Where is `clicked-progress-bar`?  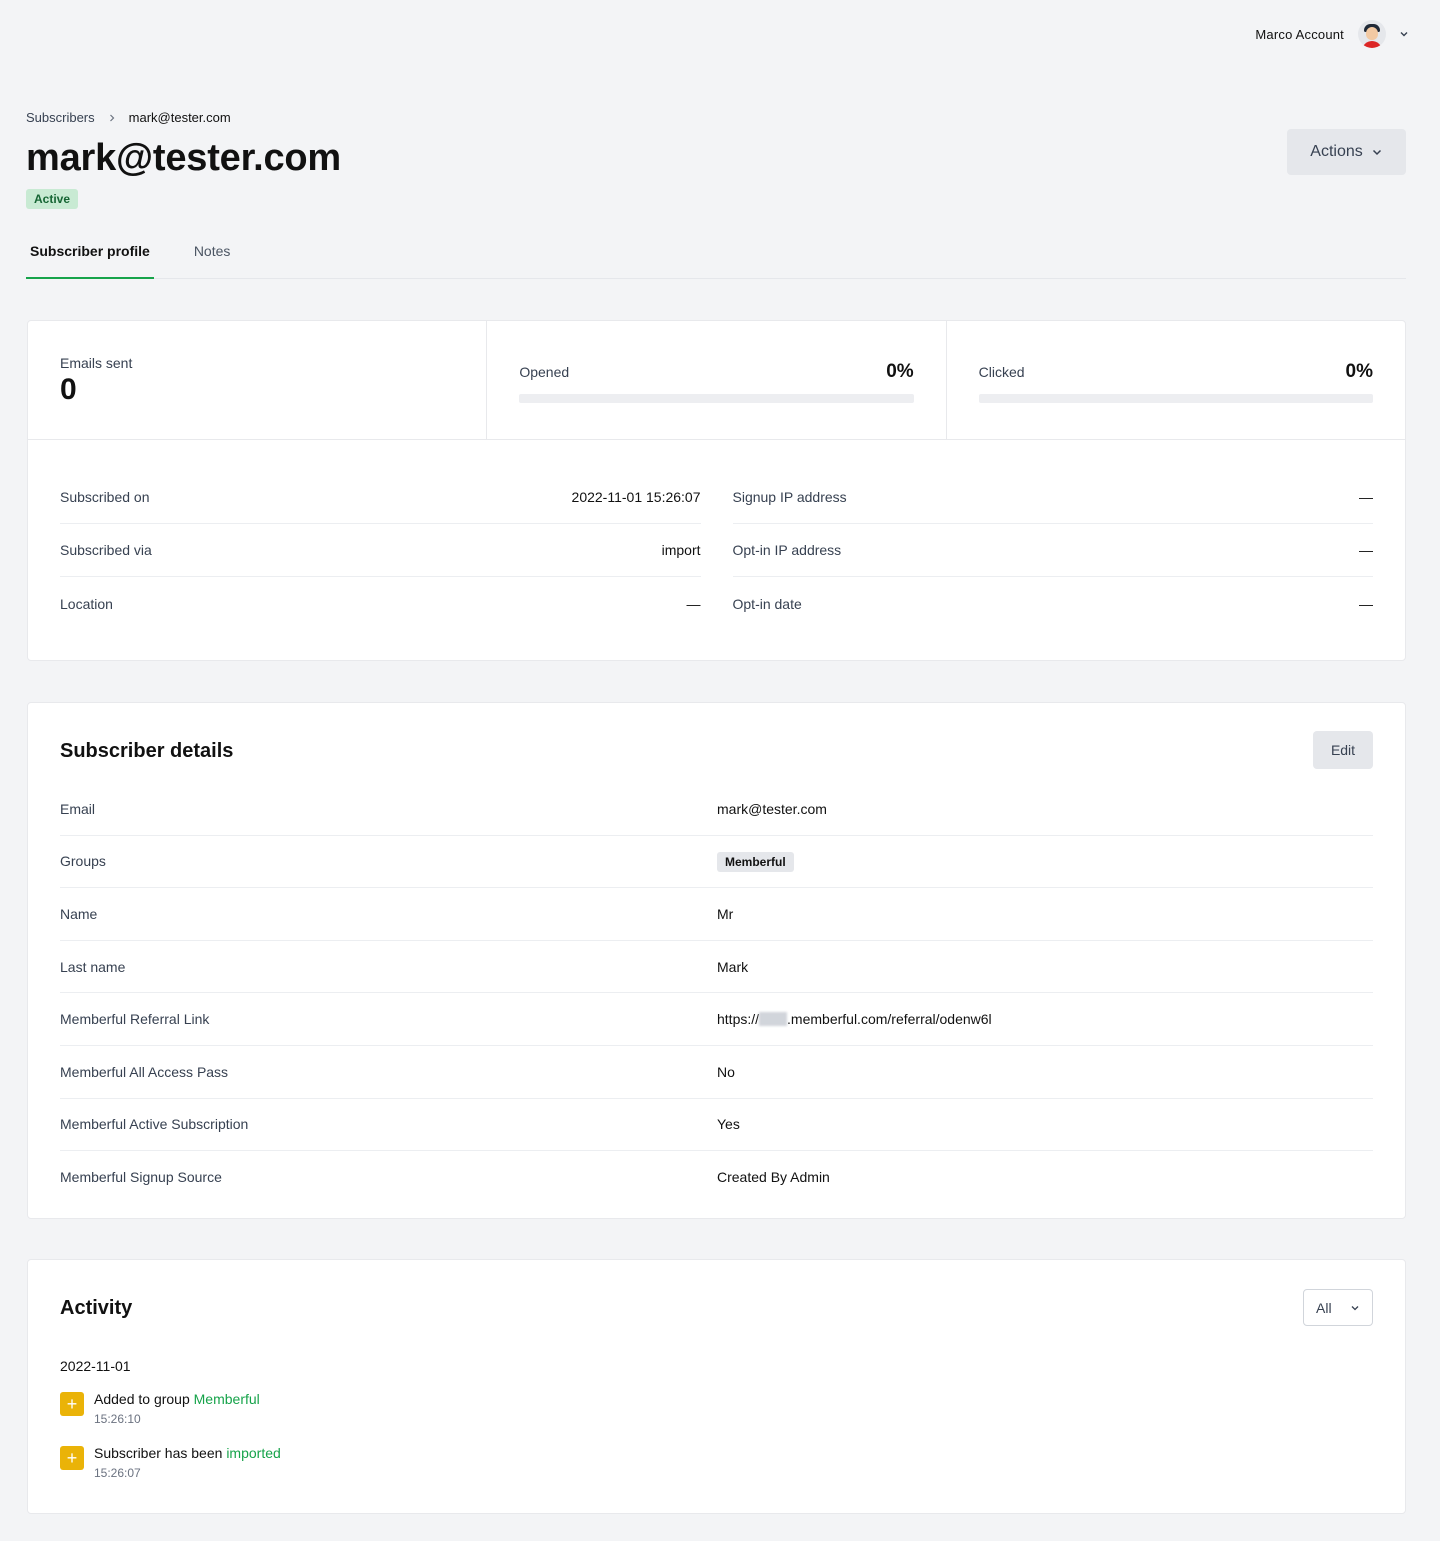 clicked-progress-bar is located at coordinates (1175, 398).